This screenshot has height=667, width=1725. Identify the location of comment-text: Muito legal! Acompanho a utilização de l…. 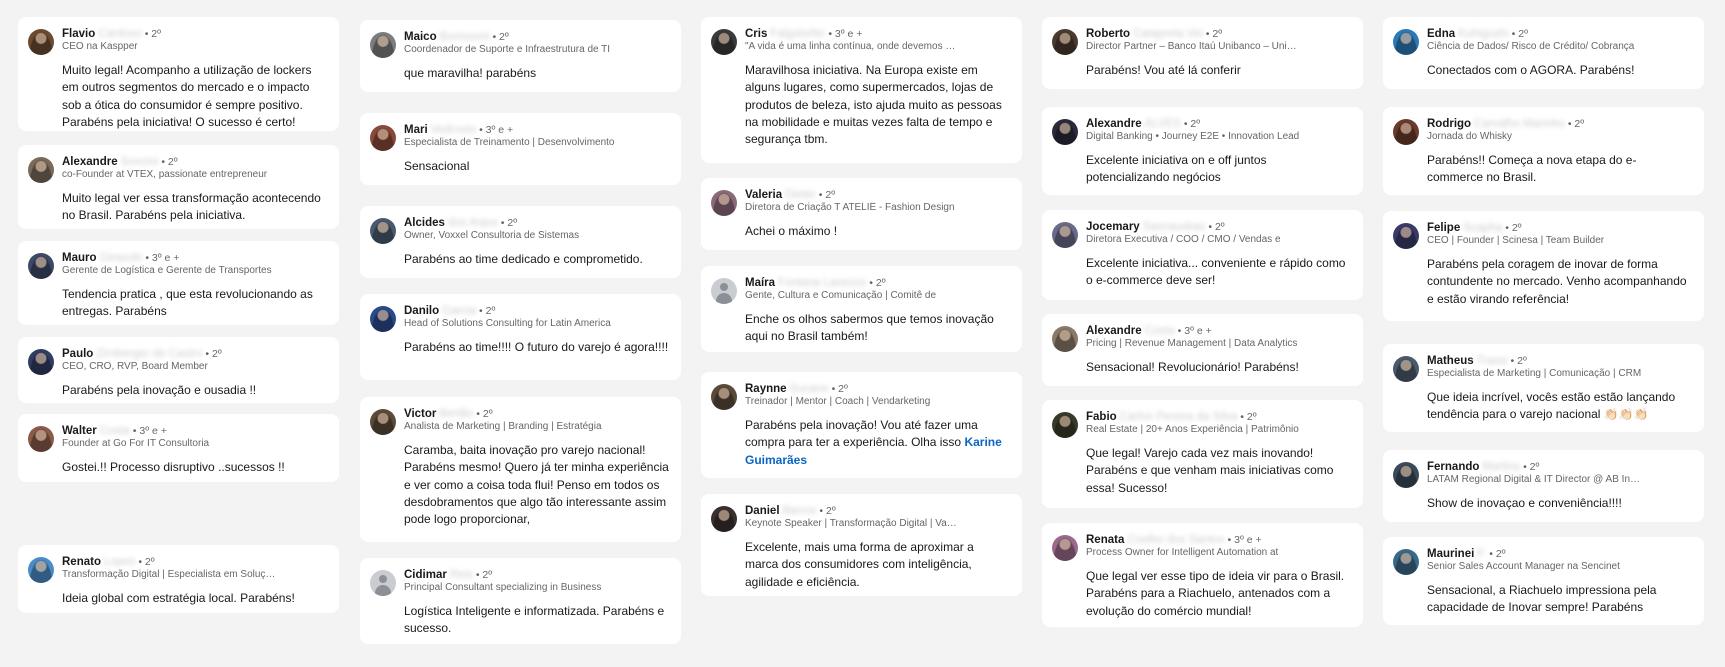
(187, 96).